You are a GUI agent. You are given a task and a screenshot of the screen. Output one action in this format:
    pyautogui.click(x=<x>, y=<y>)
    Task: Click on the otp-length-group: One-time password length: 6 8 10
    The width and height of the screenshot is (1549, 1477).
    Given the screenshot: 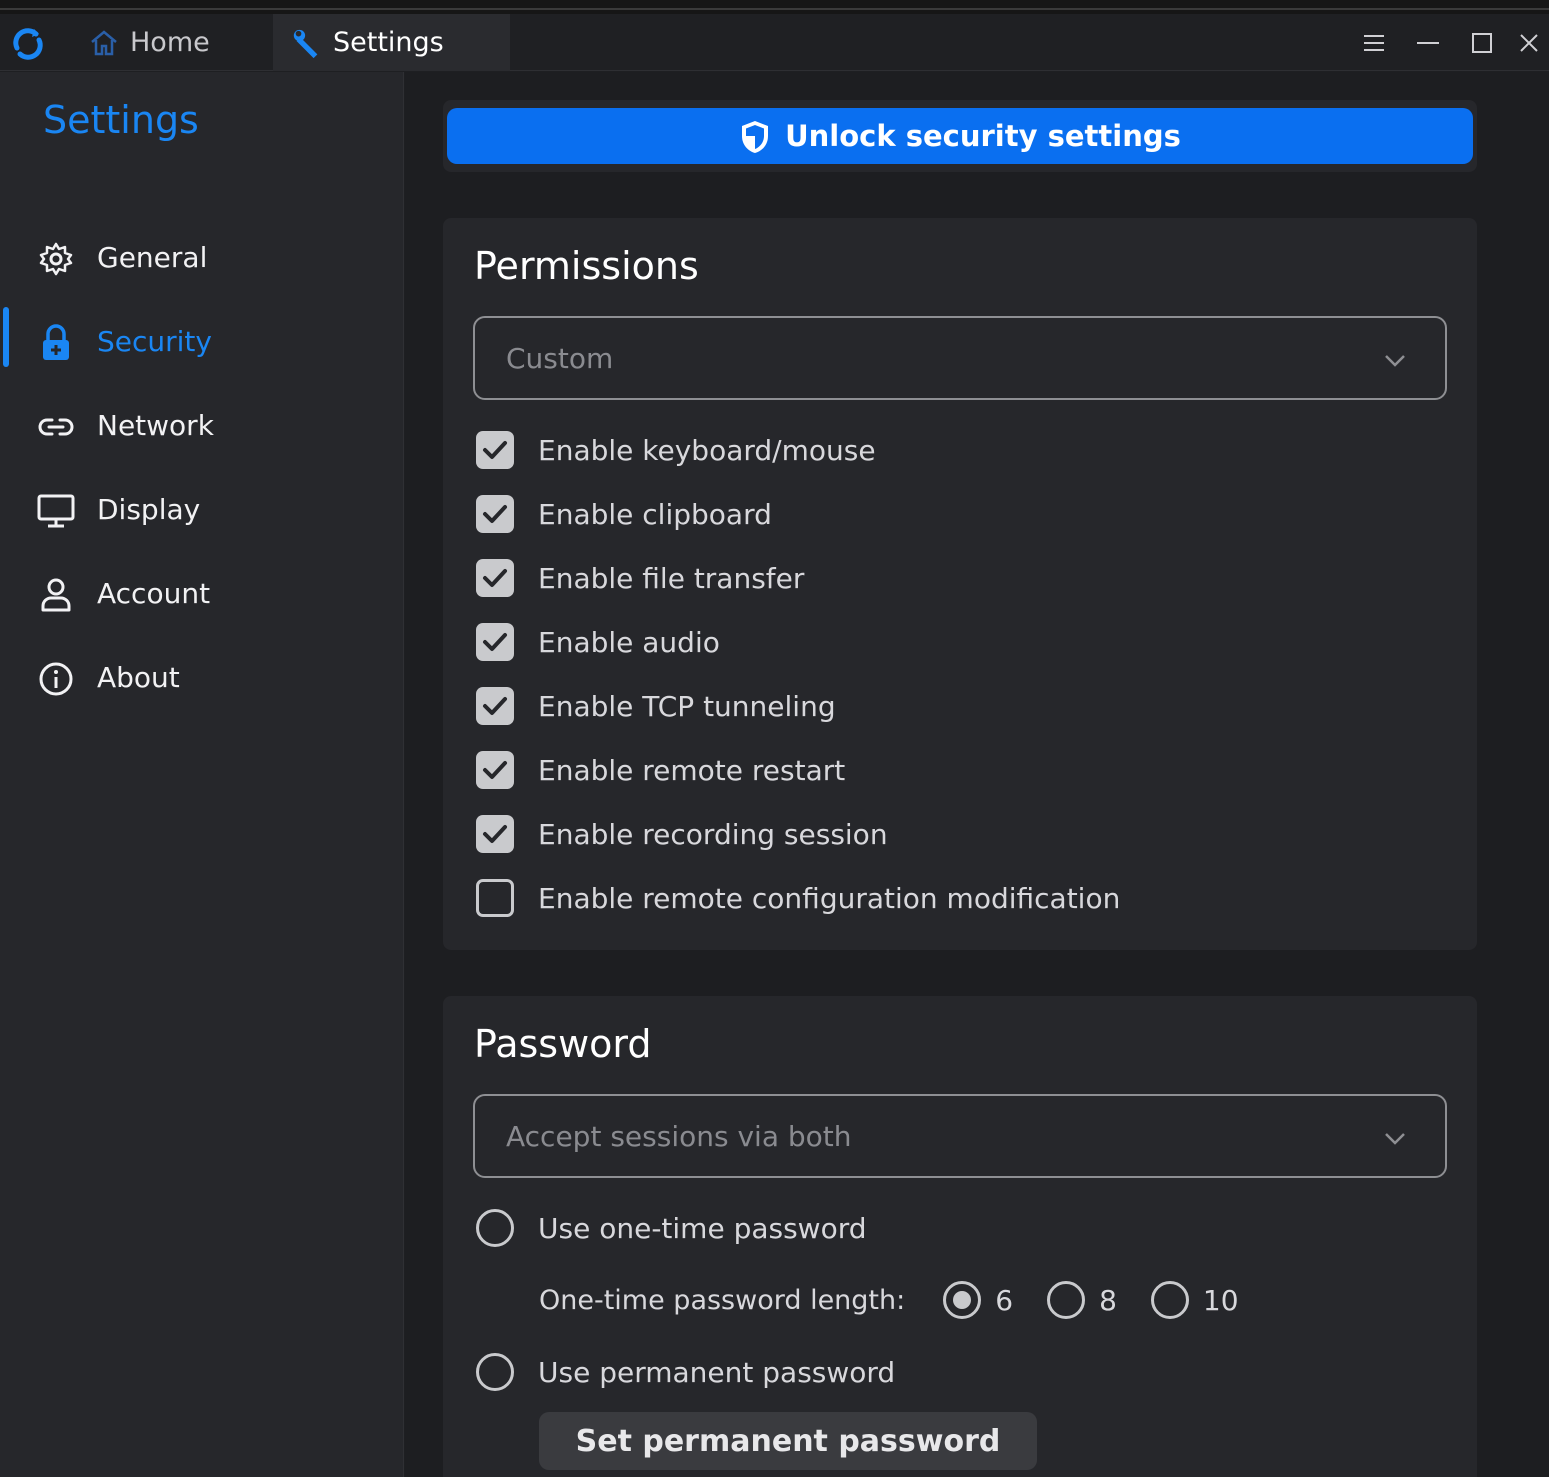 What is the action you would take?
    pyautogui.click(x=906, y=1300)
    